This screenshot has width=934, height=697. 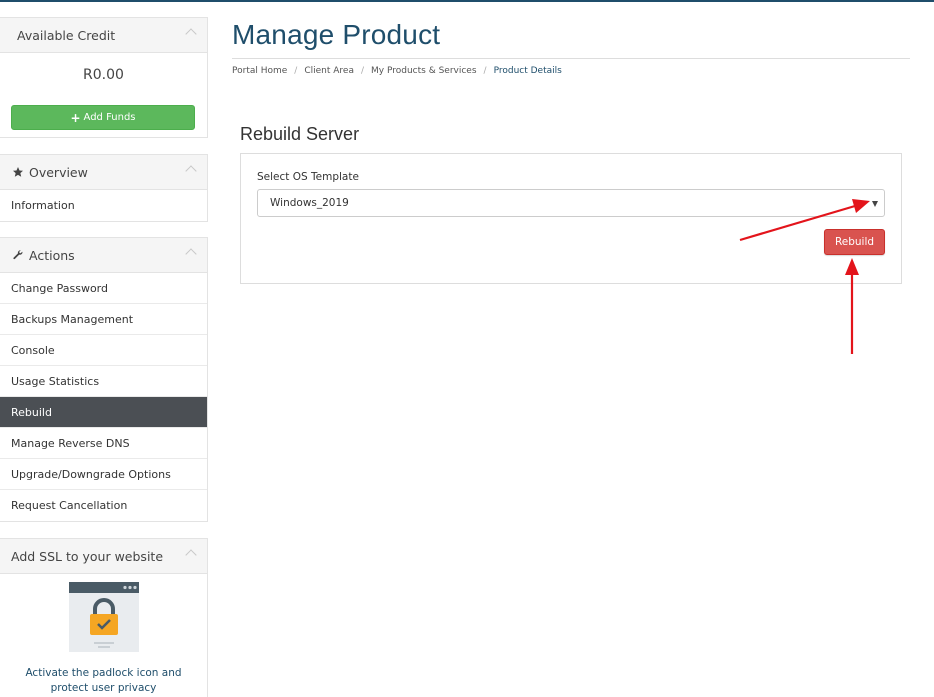 I want to click on breadcrumb-client-area: Client Area, so click(x=329, y=71).